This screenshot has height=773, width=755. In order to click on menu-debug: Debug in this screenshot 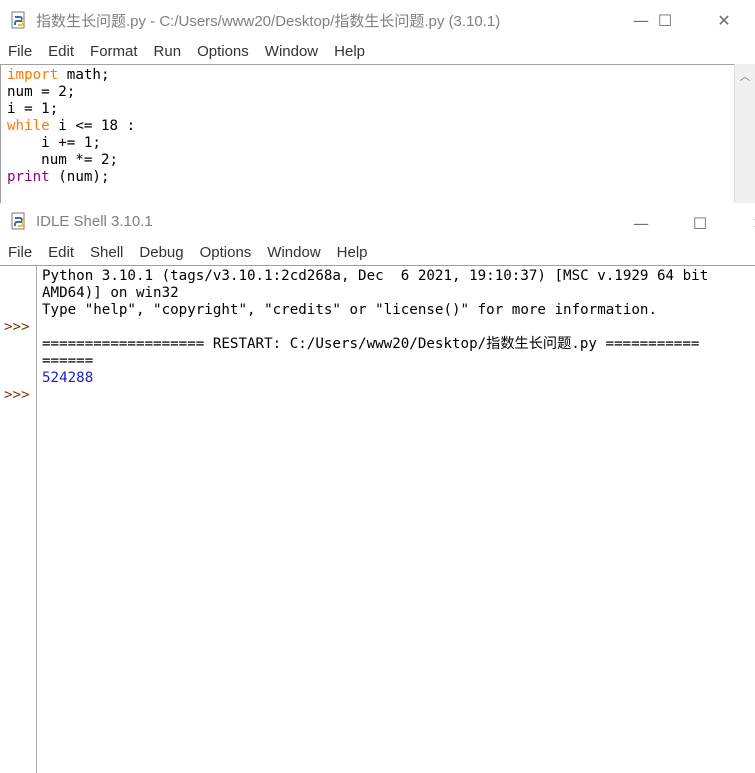, I will do `click(165, 252)`.